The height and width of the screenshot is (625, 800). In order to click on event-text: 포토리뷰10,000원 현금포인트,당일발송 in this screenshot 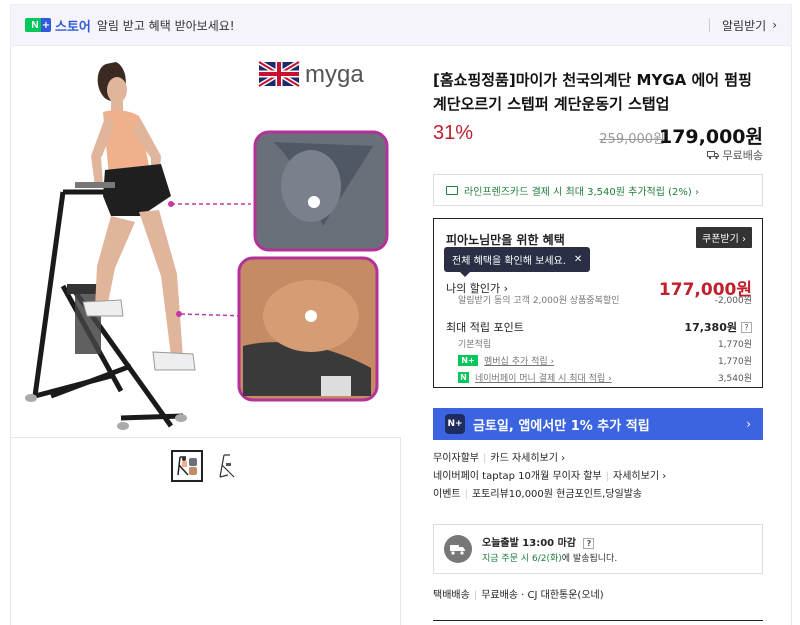, I will do `click(557, 494)`.